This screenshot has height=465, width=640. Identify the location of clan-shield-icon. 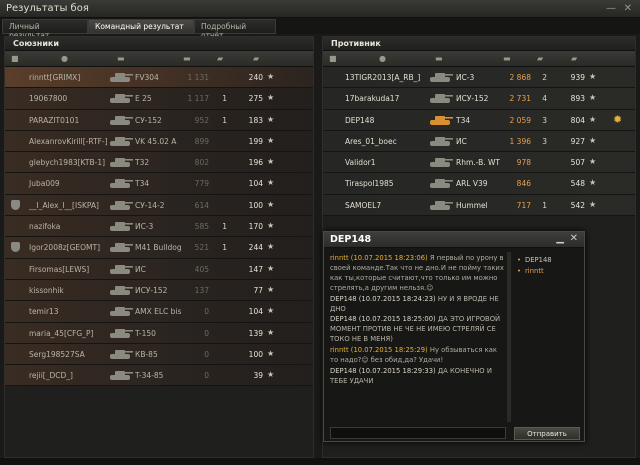
(15, 247).